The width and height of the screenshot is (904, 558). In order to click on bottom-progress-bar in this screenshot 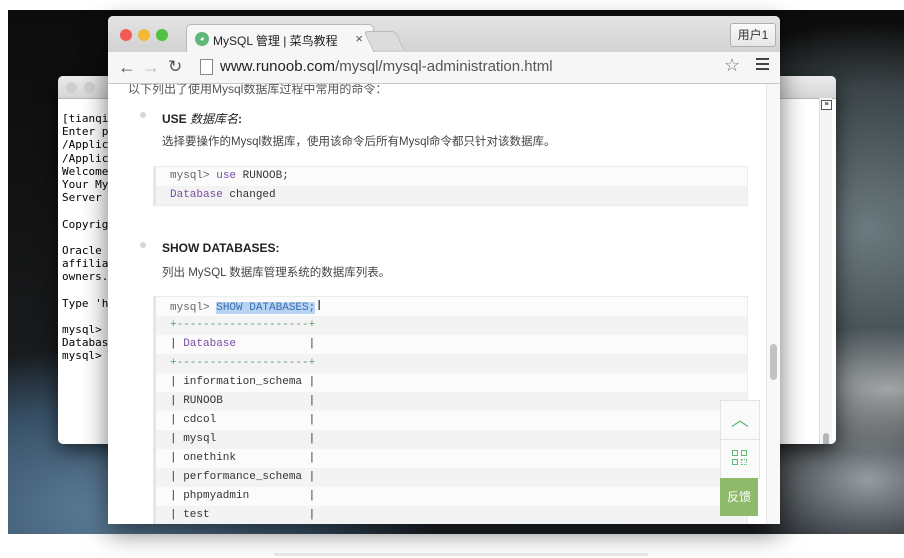, I will do `click(461, 554)`.